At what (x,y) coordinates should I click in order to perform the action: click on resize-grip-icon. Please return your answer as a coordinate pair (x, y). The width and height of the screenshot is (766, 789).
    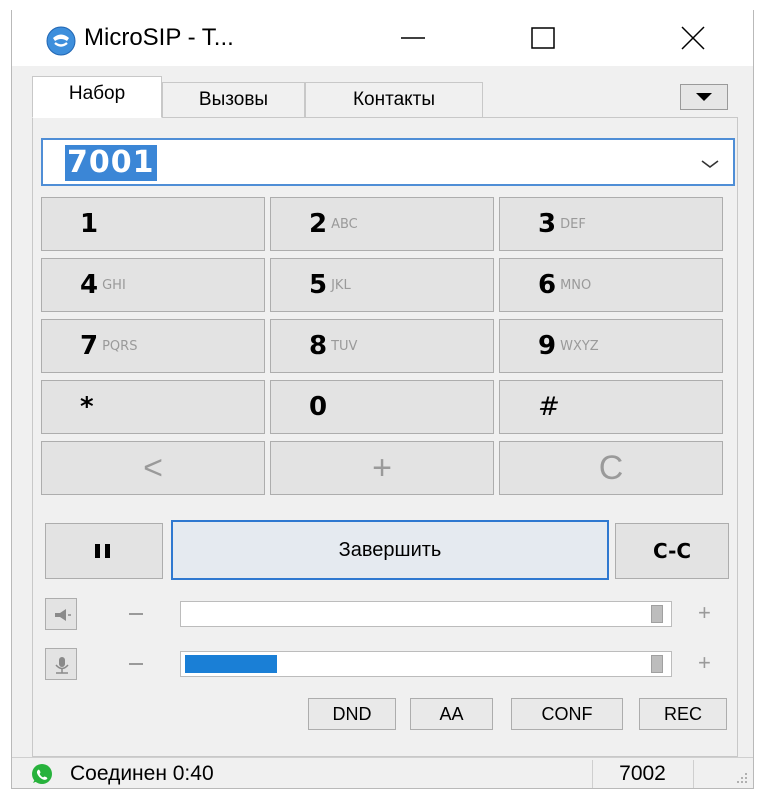
    Looking at the image, I should click on (742, 778).